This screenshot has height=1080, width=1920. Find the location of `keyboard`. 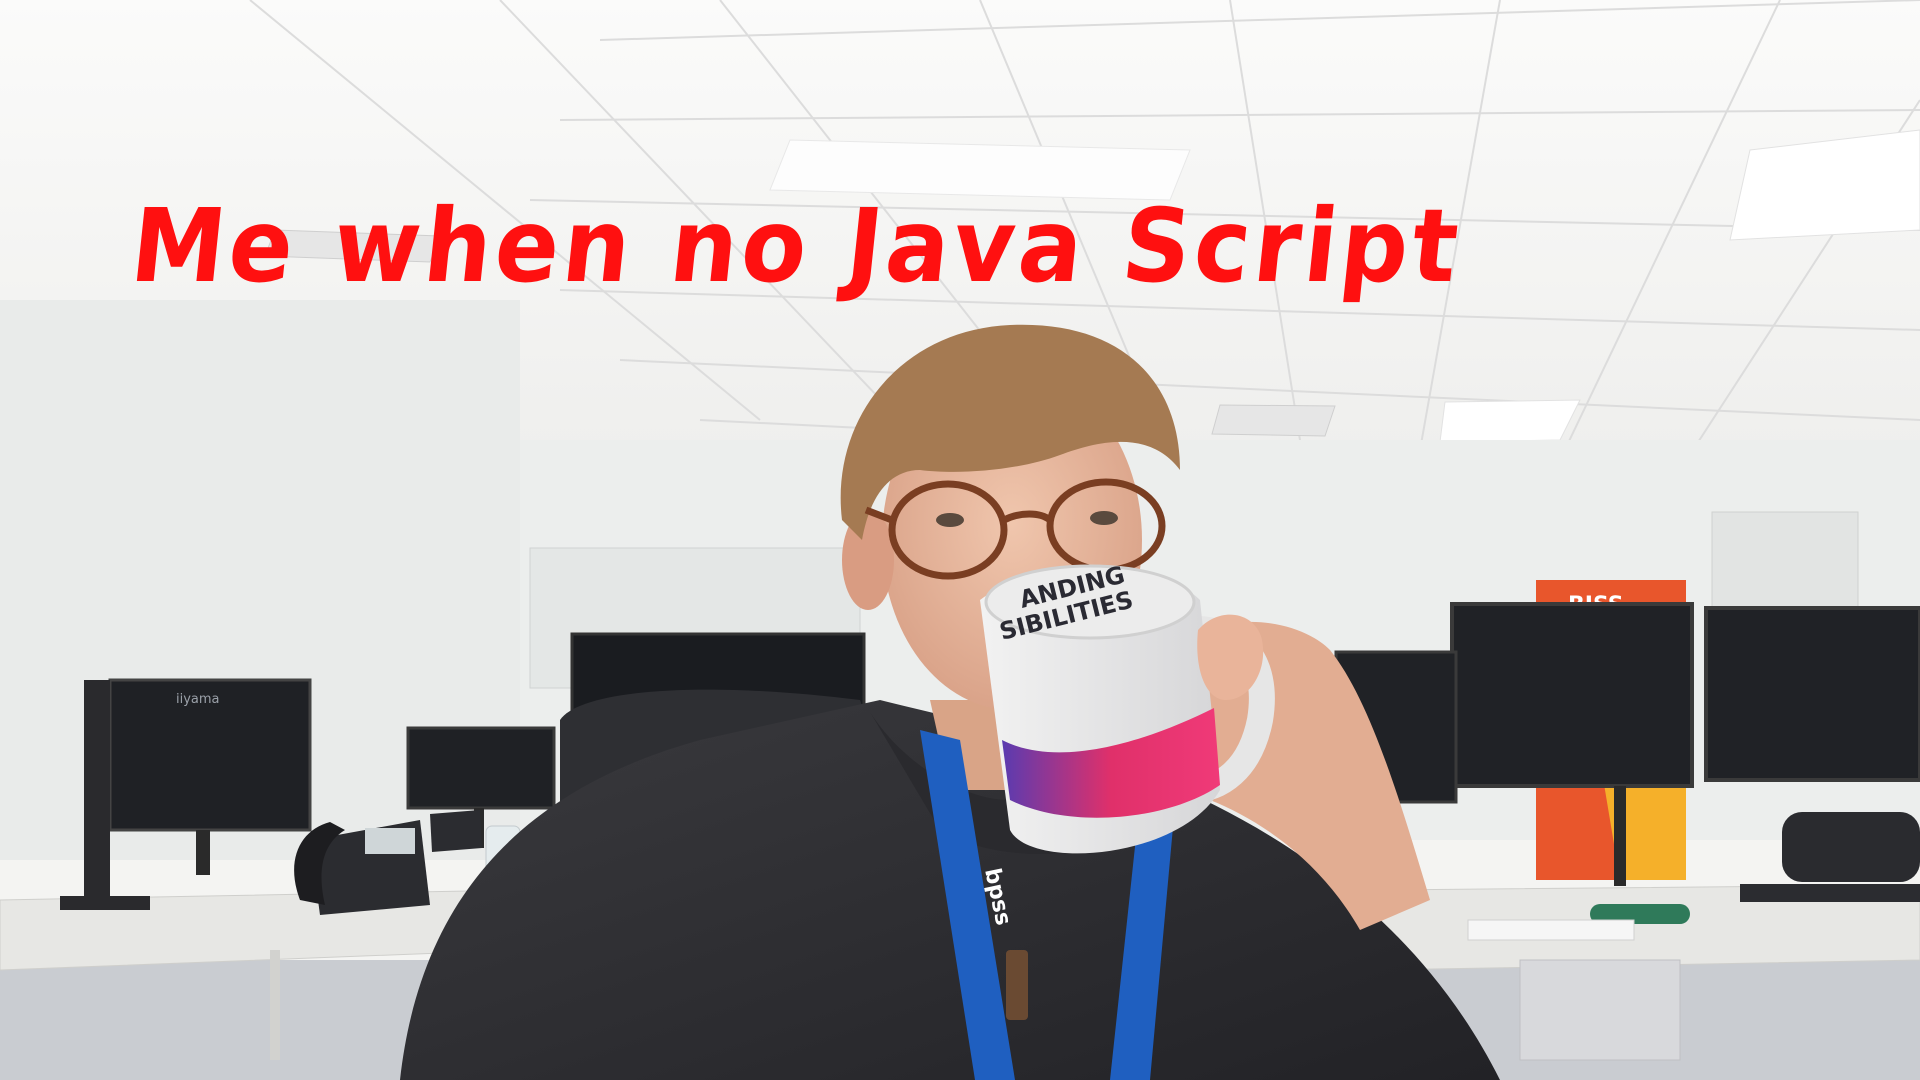

keyboard is located at coordinates (1830, 893).